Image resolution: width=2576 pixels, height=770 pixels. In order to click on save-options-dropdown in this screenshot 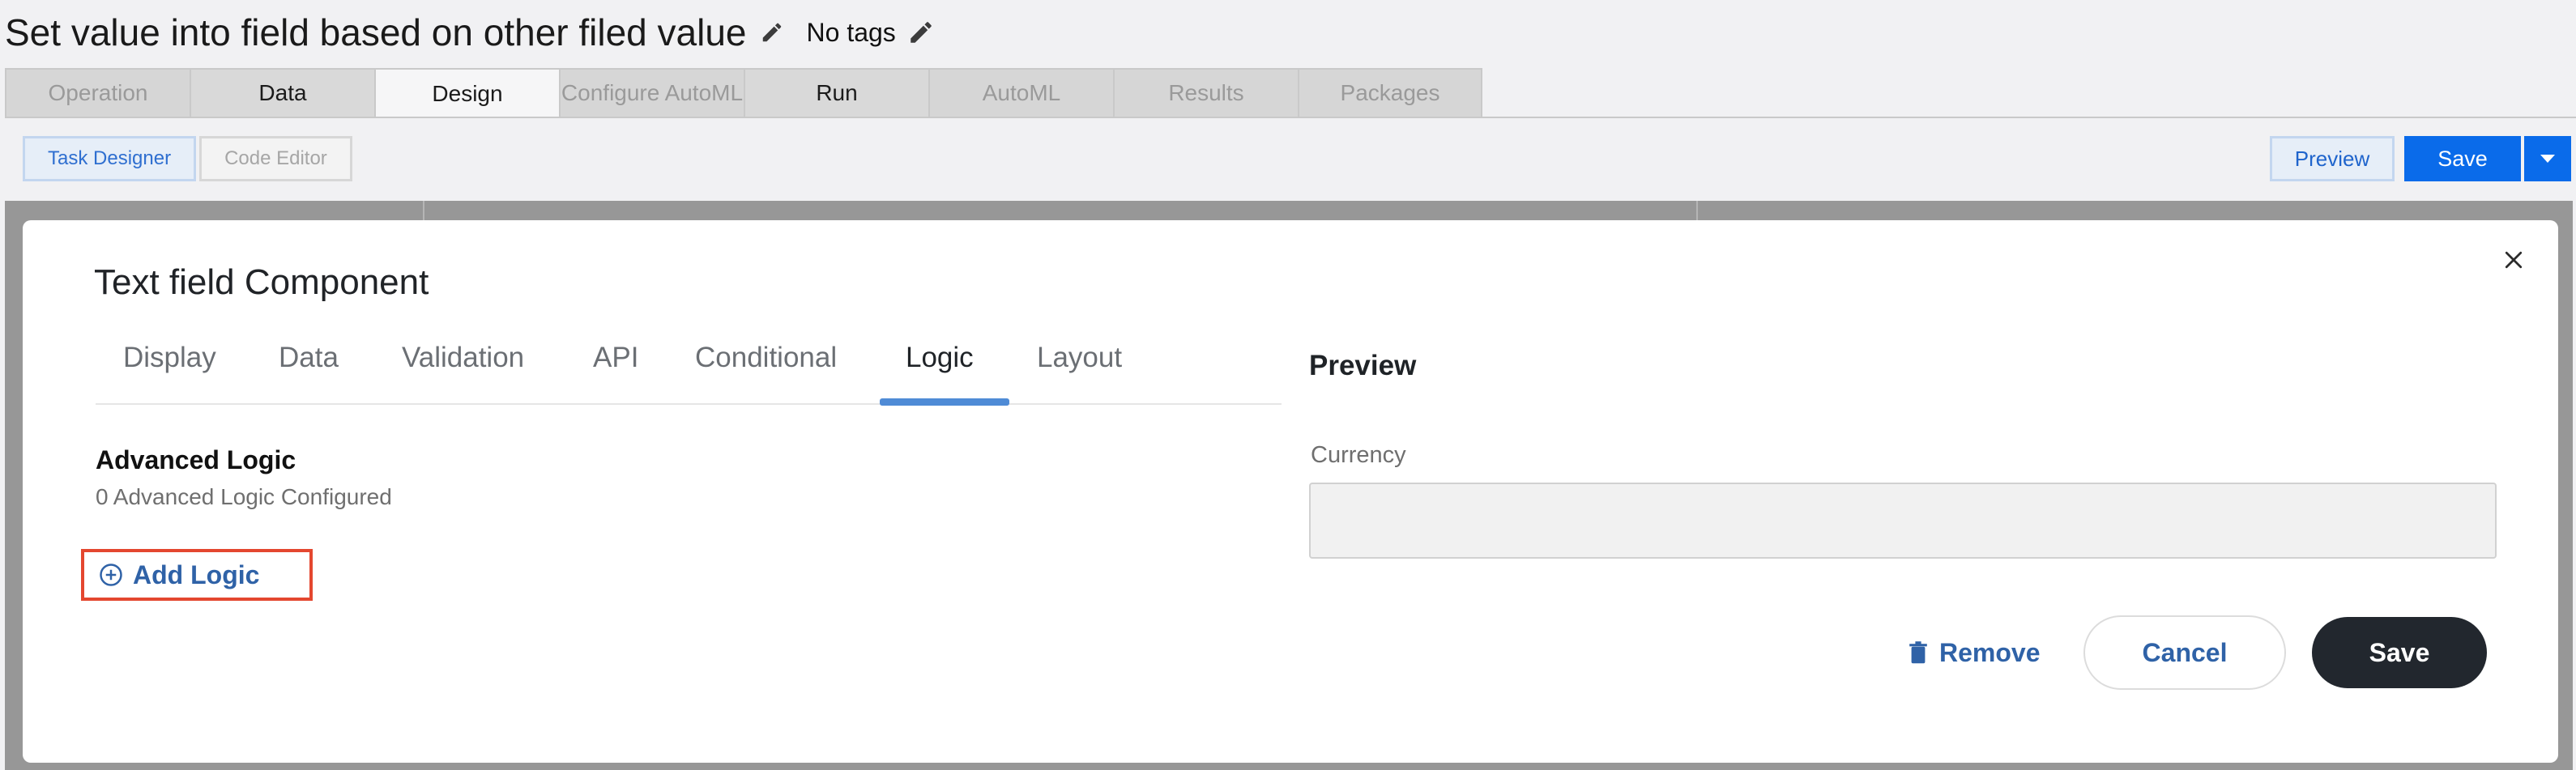, I will do `click(2547, 158)`.